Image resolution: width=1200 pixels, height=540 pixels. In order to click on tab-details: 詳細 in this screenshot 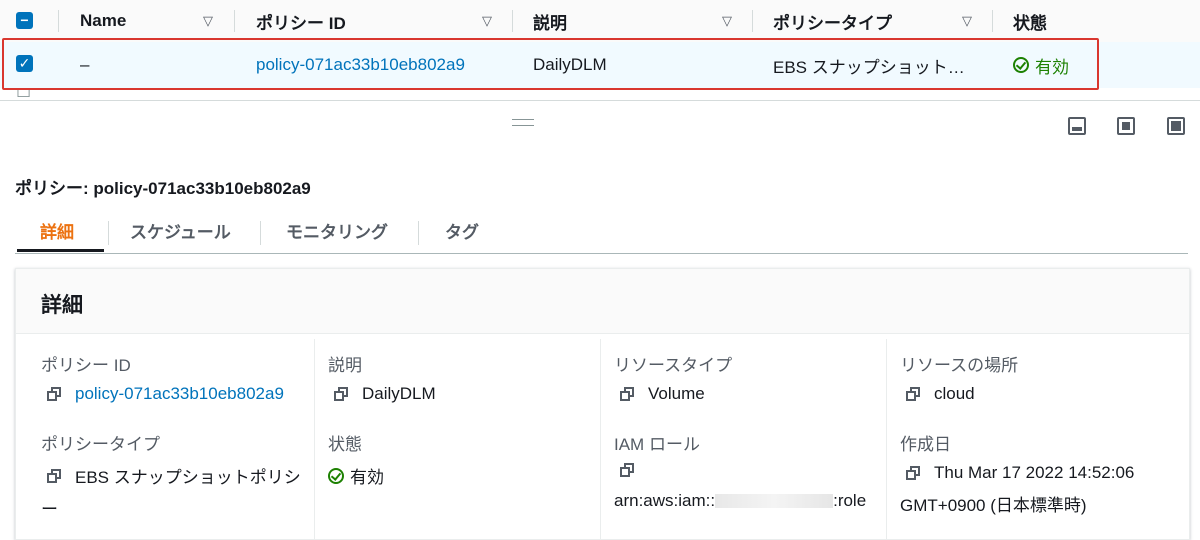, I will do `click(57, 230)`.